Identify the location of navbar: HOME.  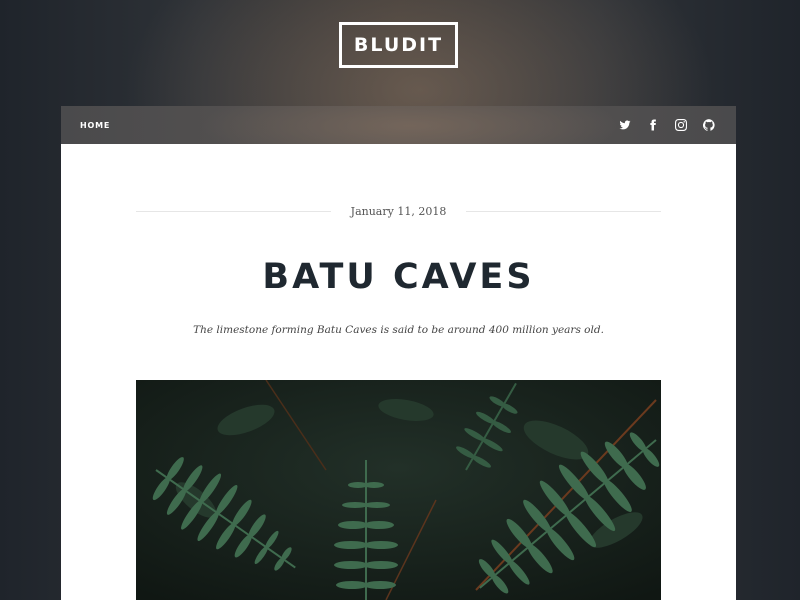
(398, 125).